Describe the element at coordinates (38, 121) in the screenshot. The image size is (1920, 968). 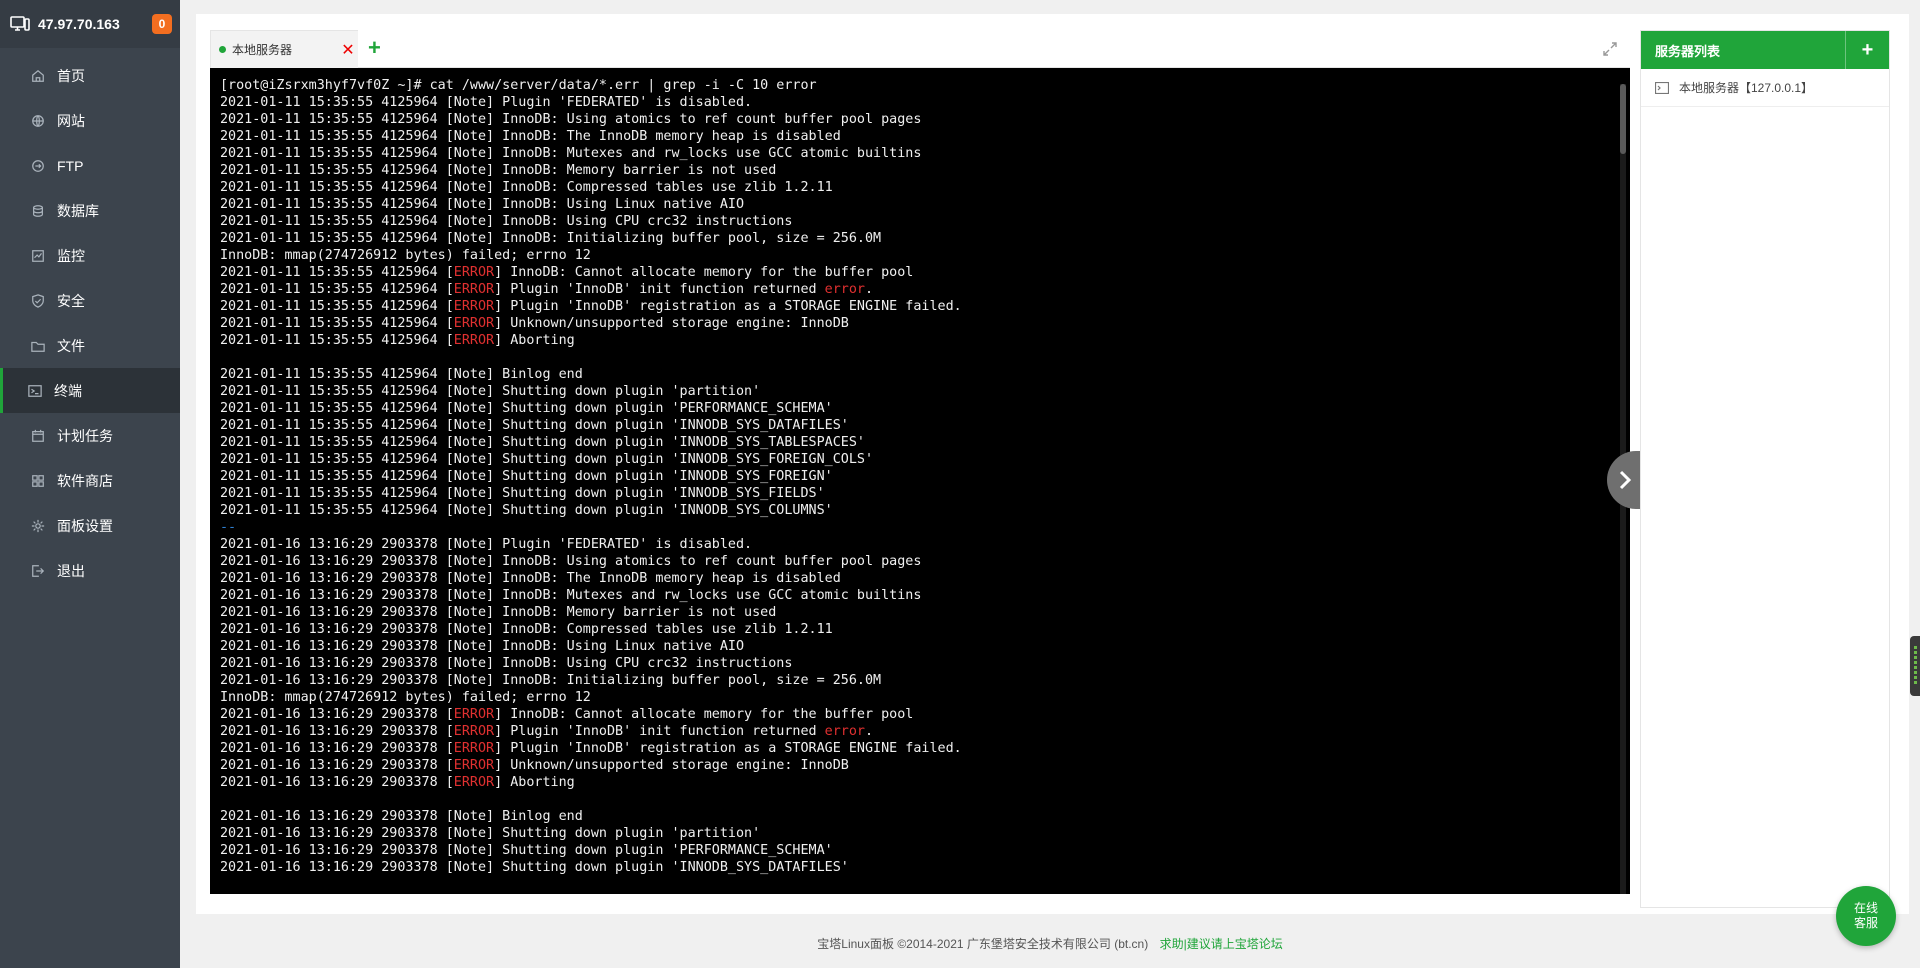
I see `globe-icon` at that location.